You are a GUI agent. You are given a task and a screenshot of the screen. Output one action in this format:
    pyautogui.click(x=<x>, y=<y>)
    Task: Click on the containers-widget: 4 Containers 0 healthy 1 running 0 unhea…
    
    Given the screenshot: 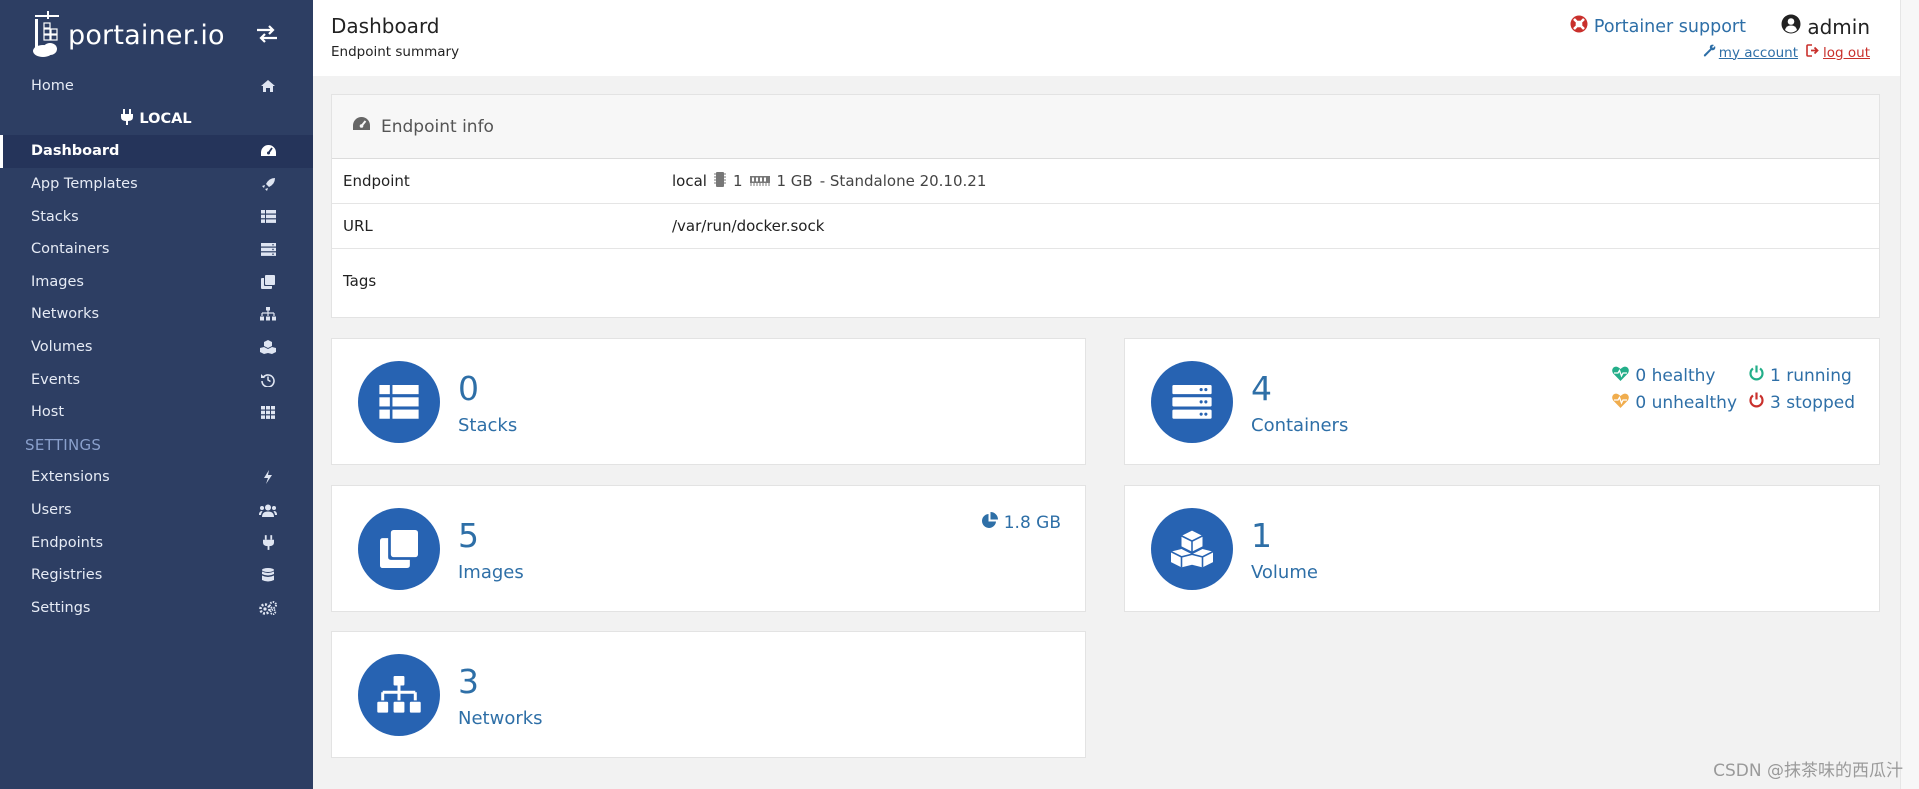 What is the action you would take?
    pyautogui.click(x=1502, y=401)
    